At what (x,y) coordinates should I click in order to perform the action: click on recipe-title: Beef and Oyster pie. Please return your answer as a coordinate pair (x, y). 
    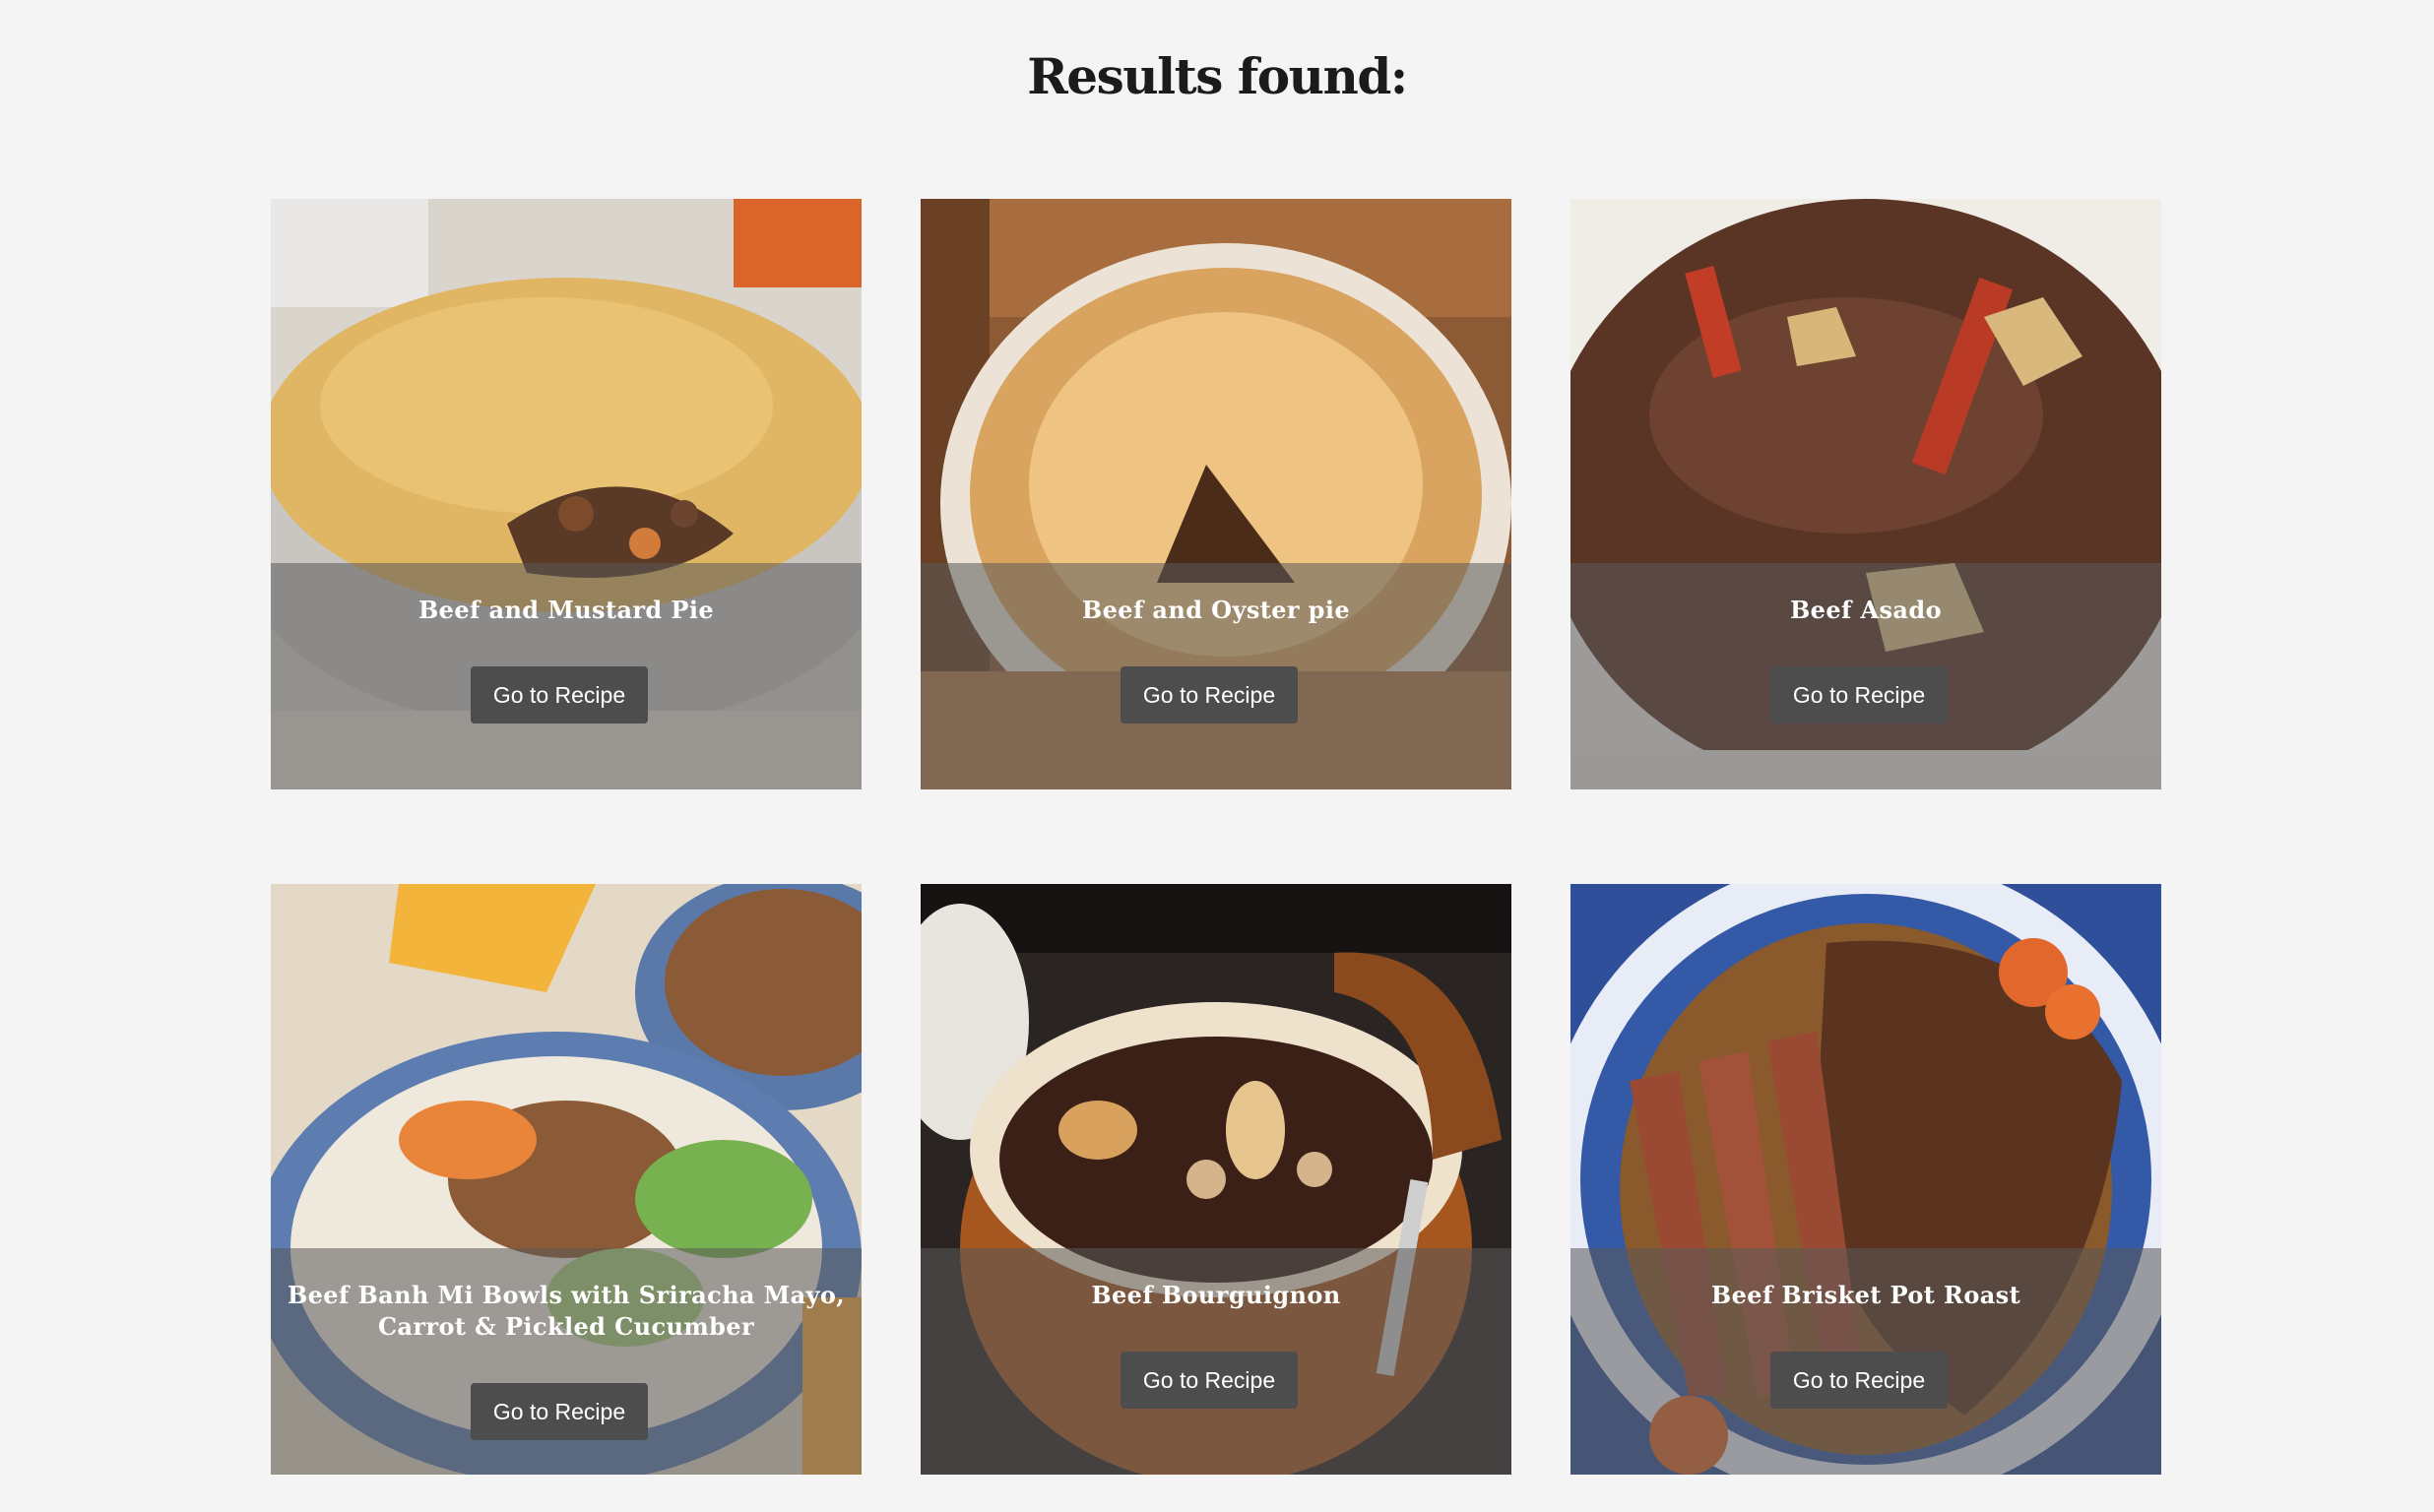
    Looking at the image, I should click on (1216, 610).